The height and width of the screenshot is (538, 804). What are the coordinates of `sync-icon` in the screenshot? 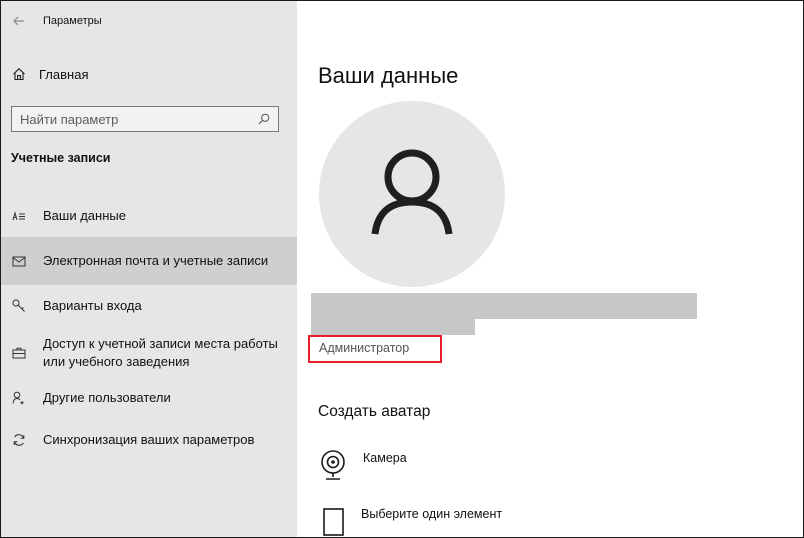 It's located at (19, 440).